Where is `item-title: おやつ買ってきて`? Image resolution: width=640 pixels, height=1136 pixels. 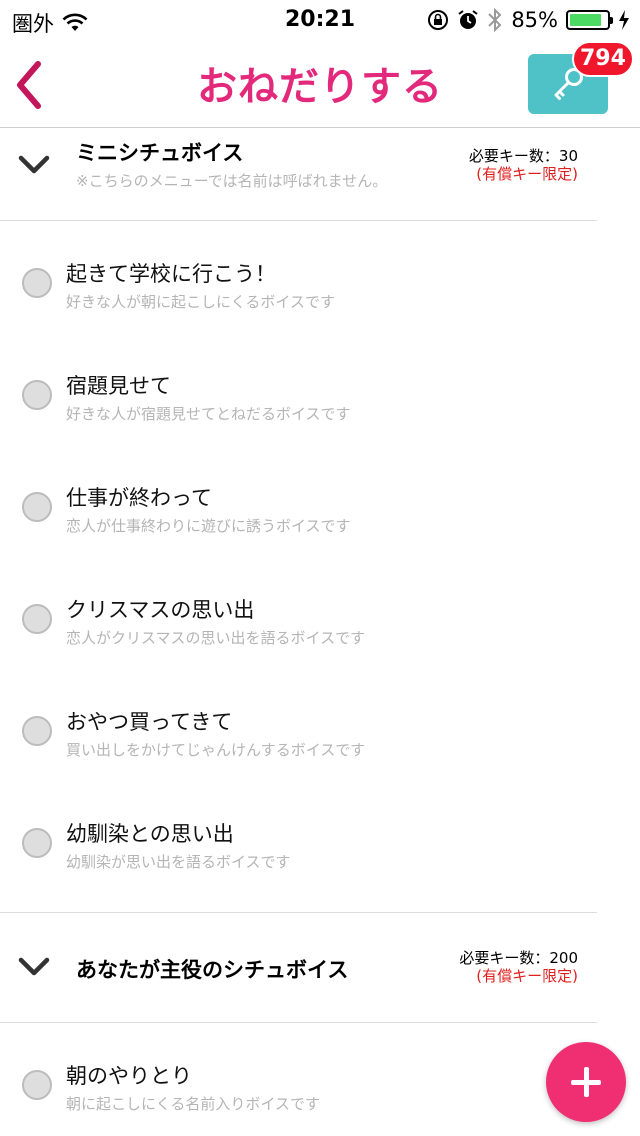
item-title: おやつ買ってきて is located at coordinates (149, 722).